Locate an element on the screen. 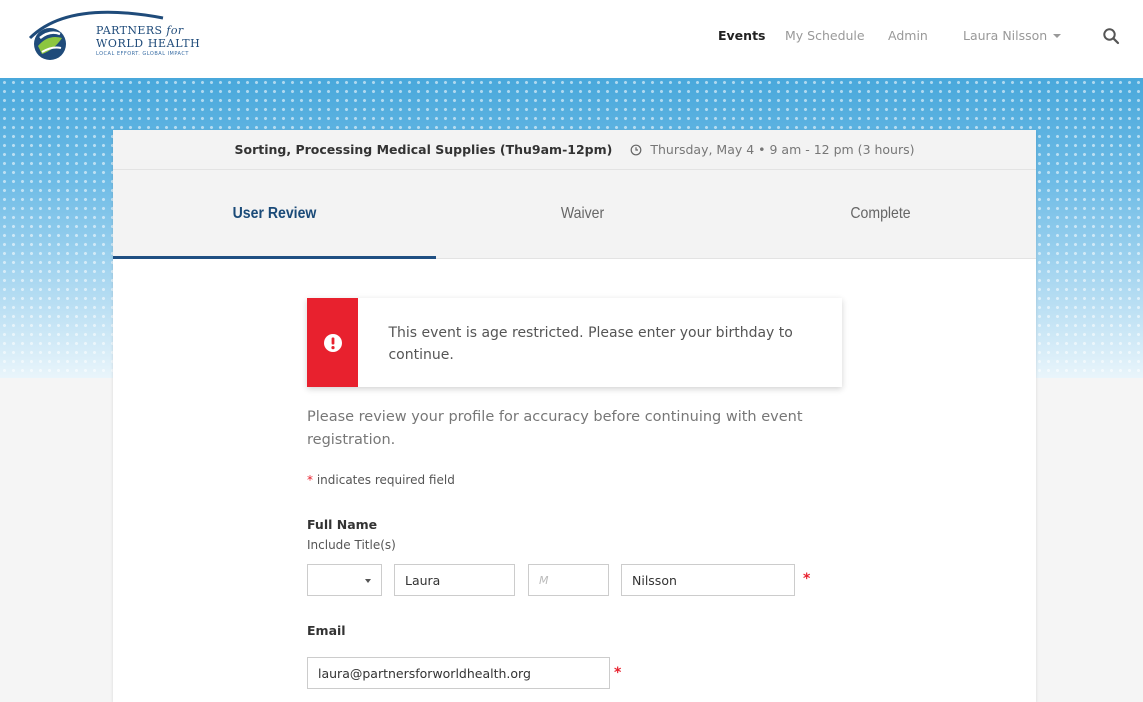 This screenshot has width=1143, height=702. user-name: Laura Nilsson is located at coordinates (1005, 35).